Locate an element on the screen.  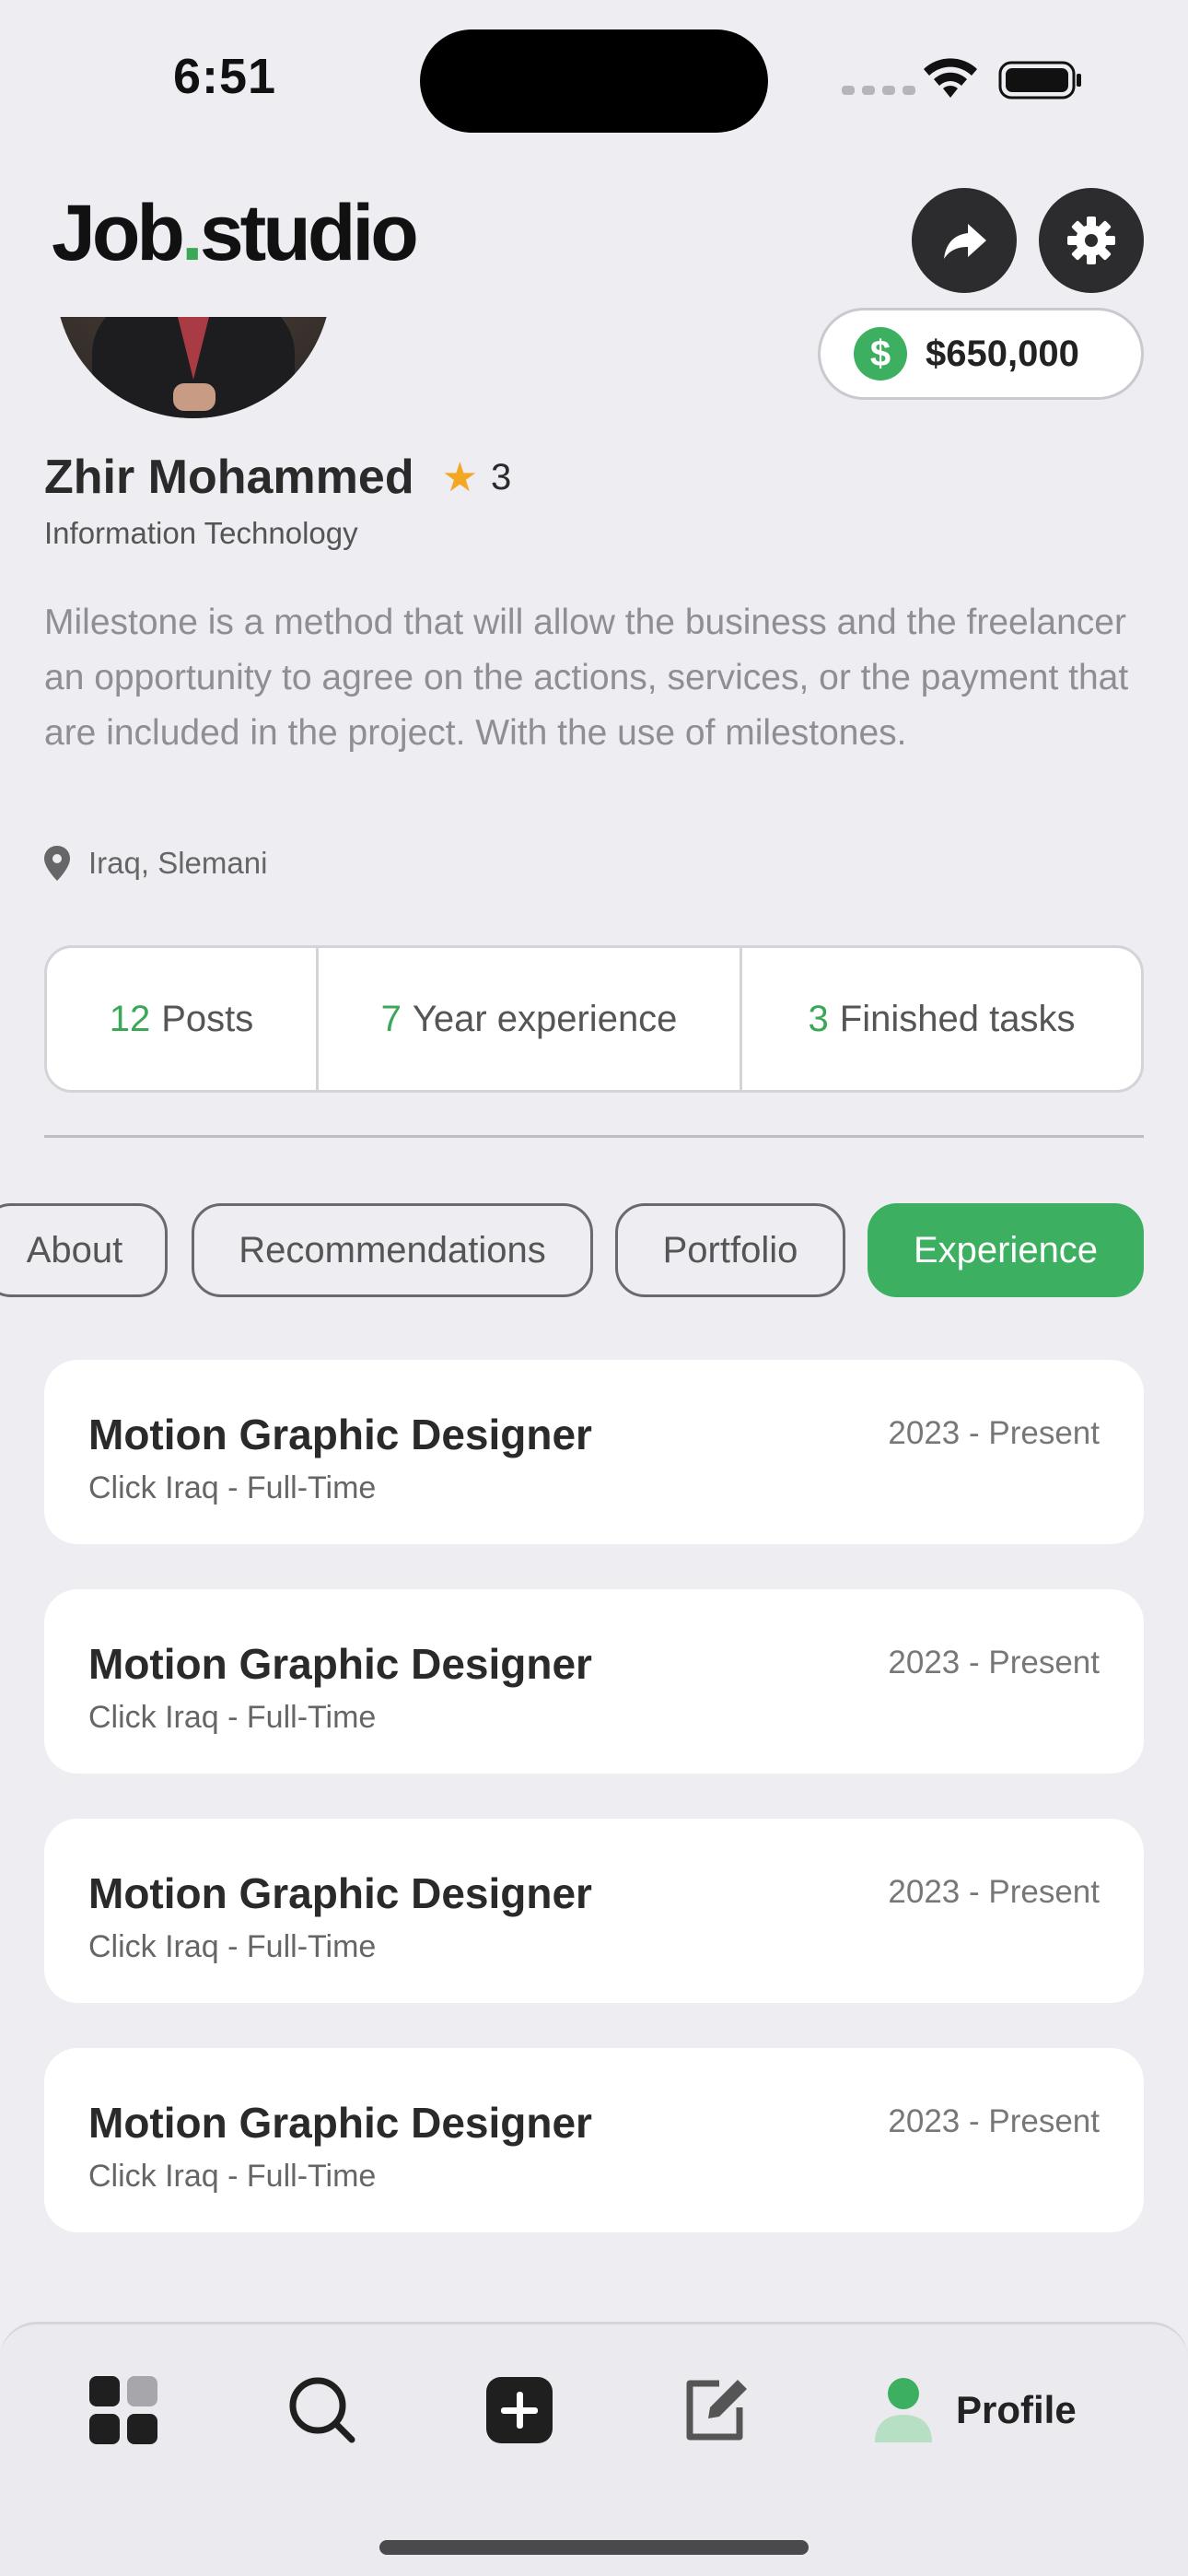
status-time: 6:51 is located at coordinates (225, 76).